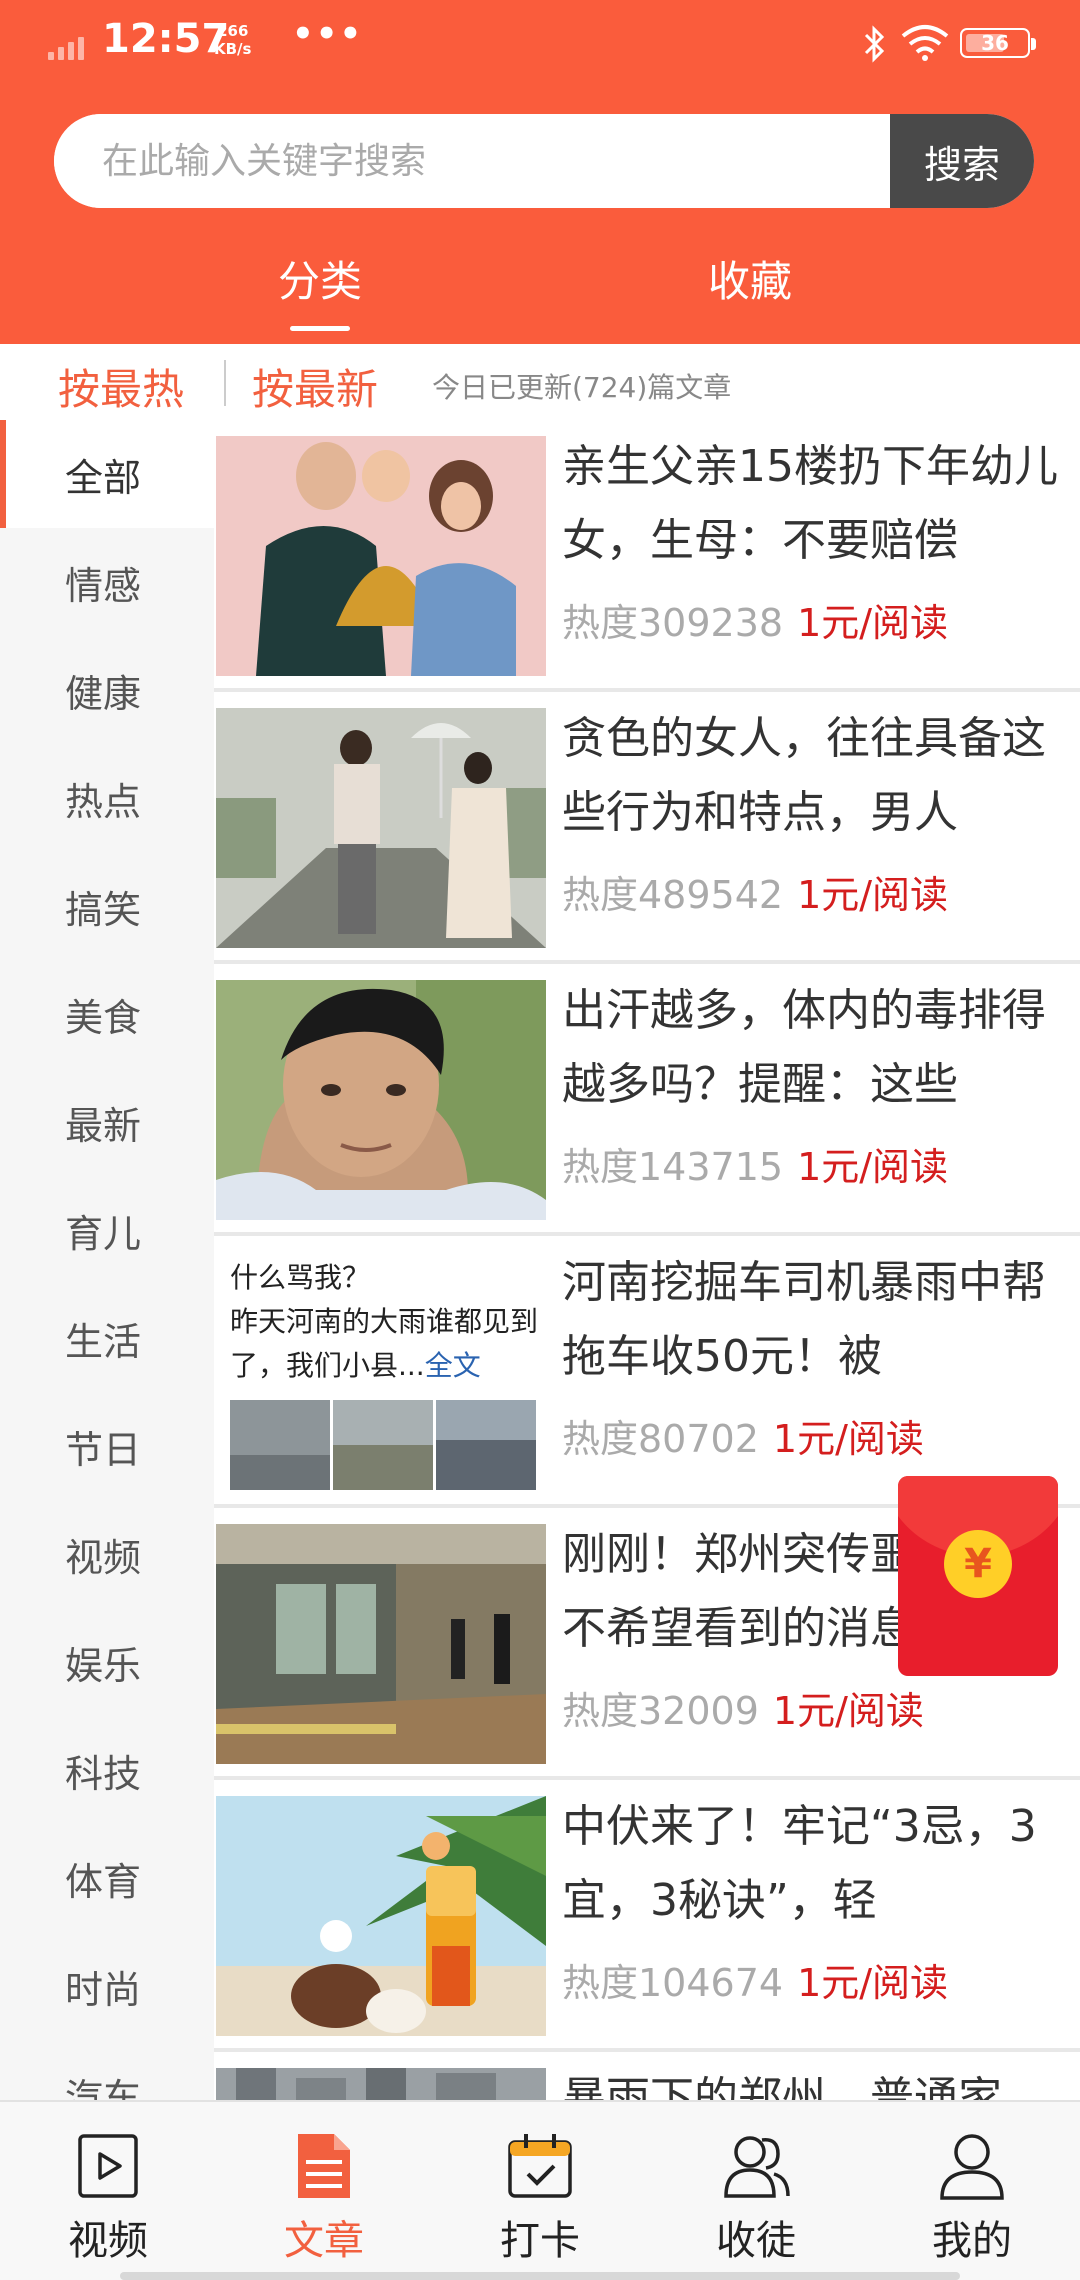 This screenshot has height=2280, width=1080. Describe the element at coordinates (107, 1014) in the screenshot. I see `sidebar-item-food: 美食` at that location.